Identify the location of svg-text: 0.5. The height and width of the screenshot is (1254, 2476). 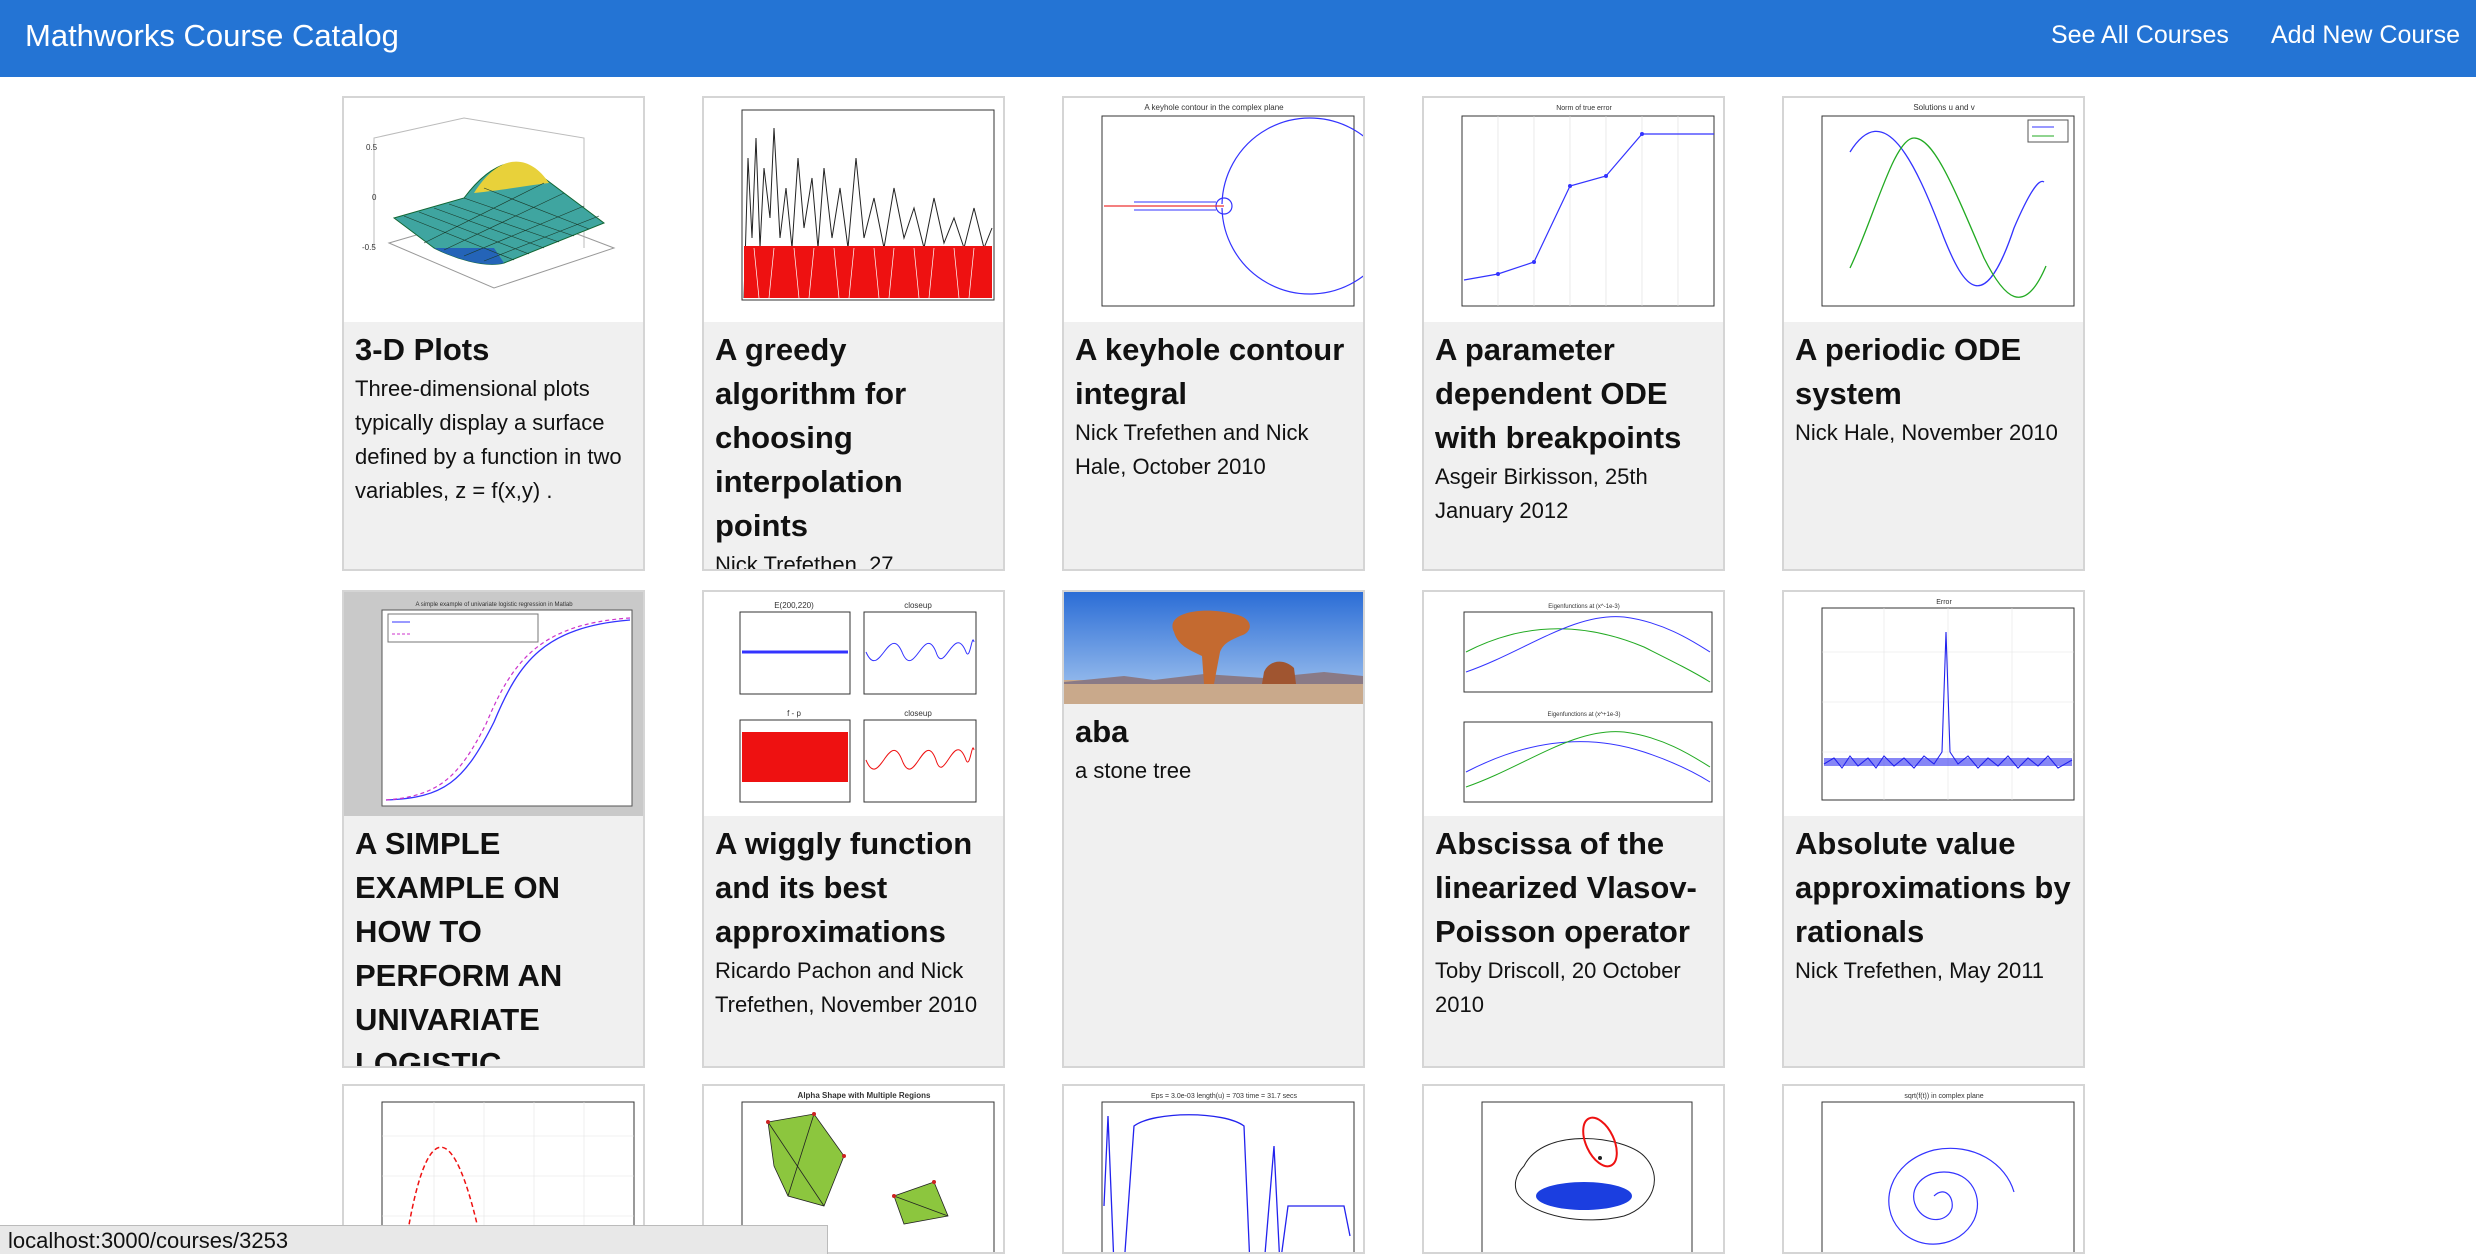
(372, 147).